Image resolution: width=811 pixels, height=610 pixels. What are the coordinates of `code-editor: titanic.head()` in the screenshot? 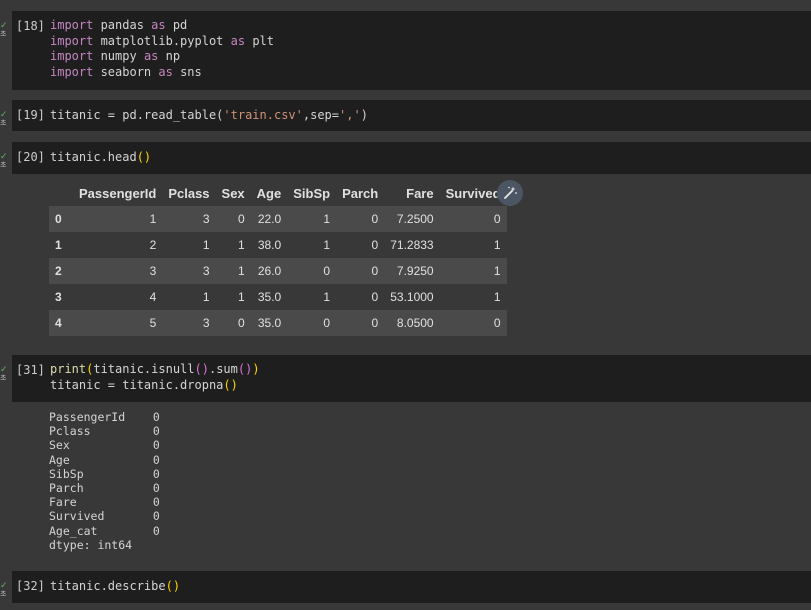 It's located at (100, 158).